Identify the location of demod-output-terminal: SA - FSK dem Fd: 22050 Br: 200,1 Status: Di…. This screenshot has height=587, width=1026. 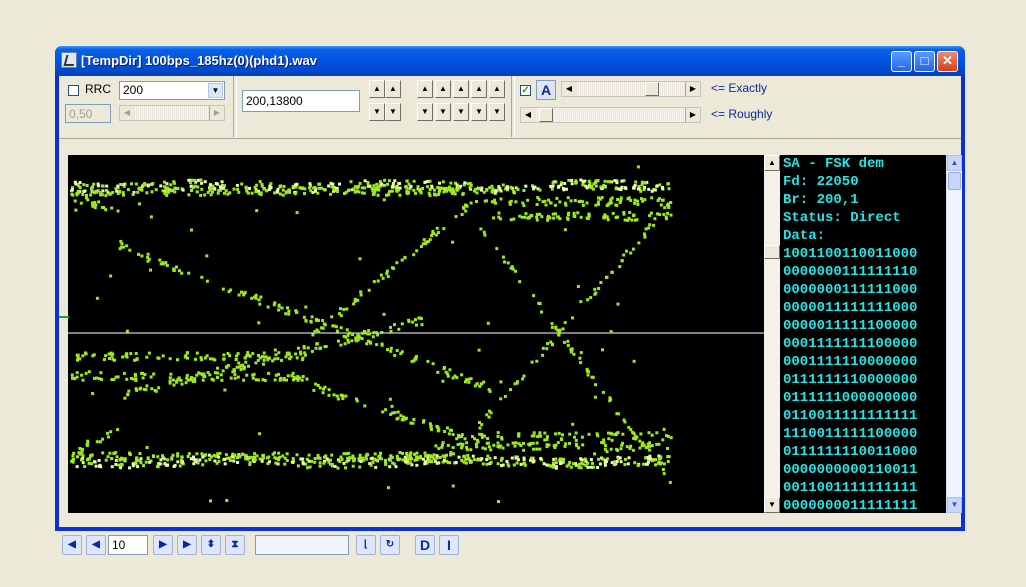
(863, 334).